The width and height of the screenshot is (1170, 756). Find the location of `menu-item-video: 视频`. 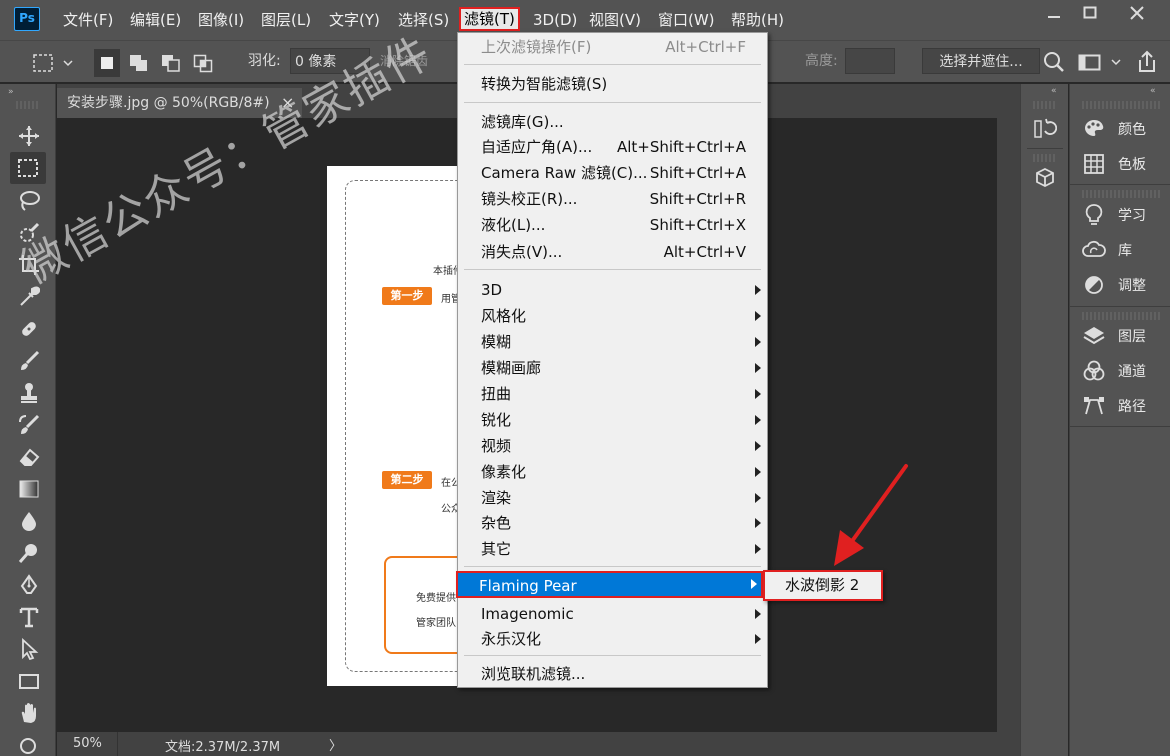

menu-item-video: 视频 is located at coordinates (612, 446).